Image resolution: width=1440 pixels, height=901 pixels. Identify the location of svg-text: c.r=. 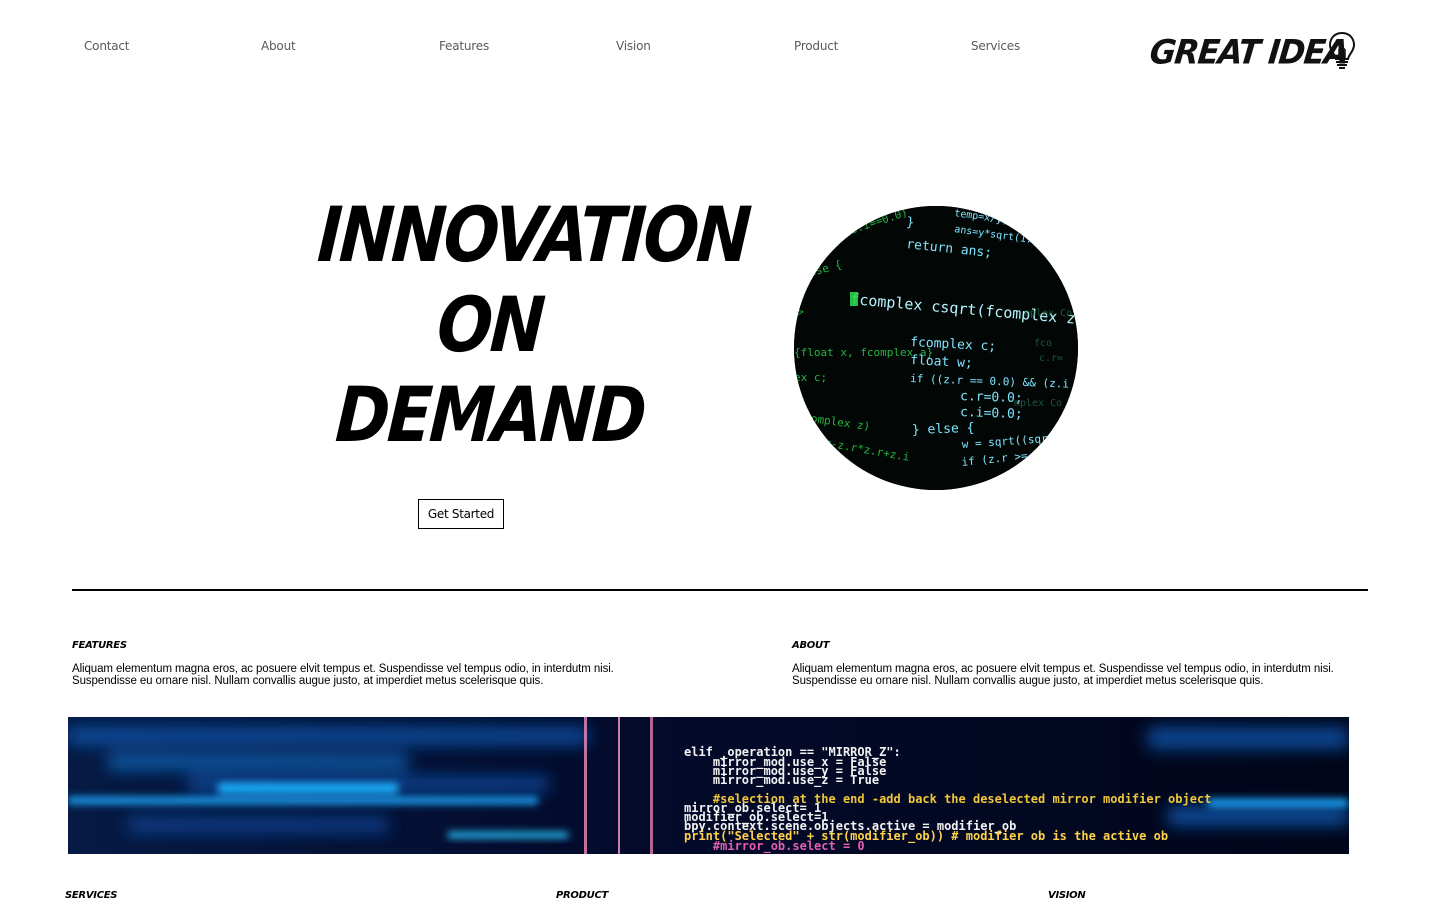
(1051, 358).